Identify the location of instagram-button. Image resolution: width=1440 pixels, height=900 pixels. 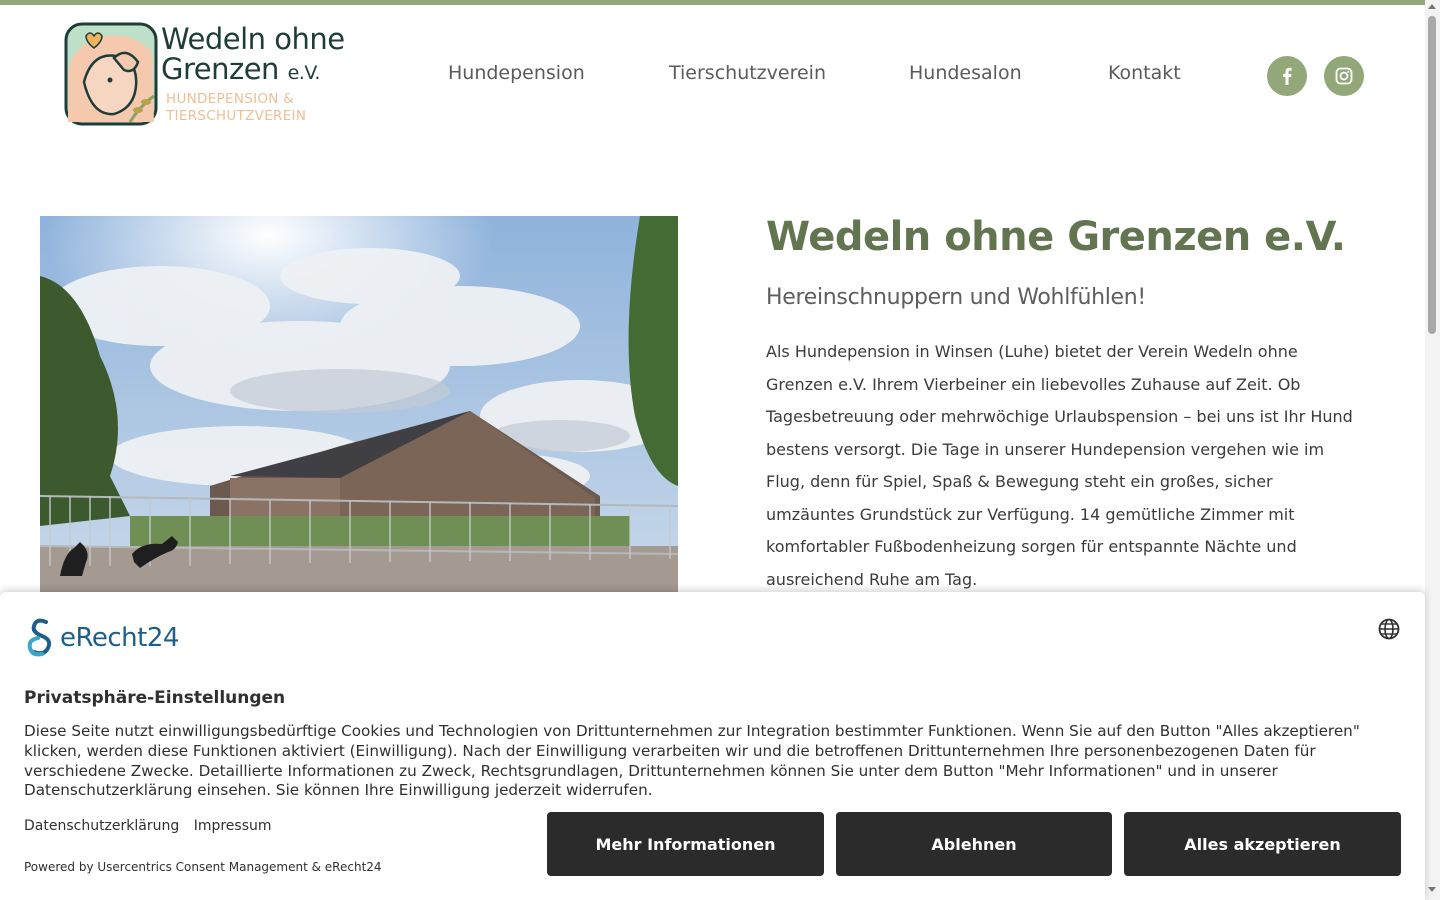
(1344, 76).